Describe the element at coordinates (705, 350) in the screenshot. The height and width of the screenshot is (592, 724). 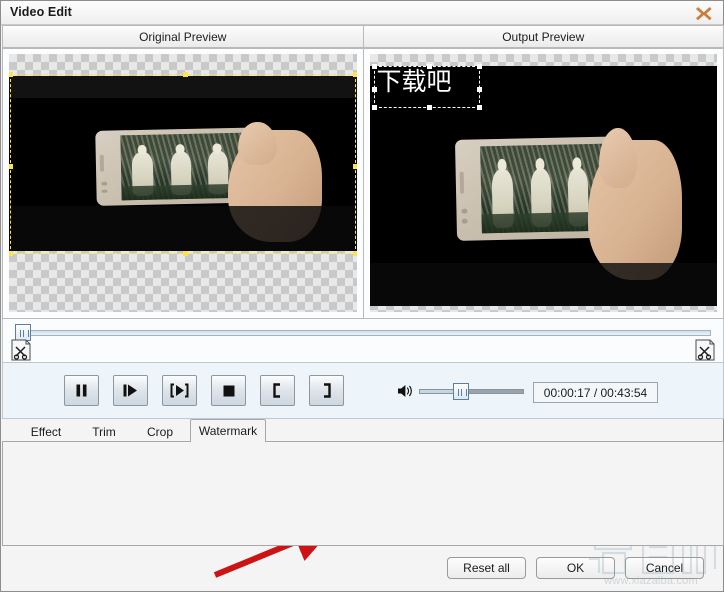
I see `trim-end-scissors-icon` at that location.